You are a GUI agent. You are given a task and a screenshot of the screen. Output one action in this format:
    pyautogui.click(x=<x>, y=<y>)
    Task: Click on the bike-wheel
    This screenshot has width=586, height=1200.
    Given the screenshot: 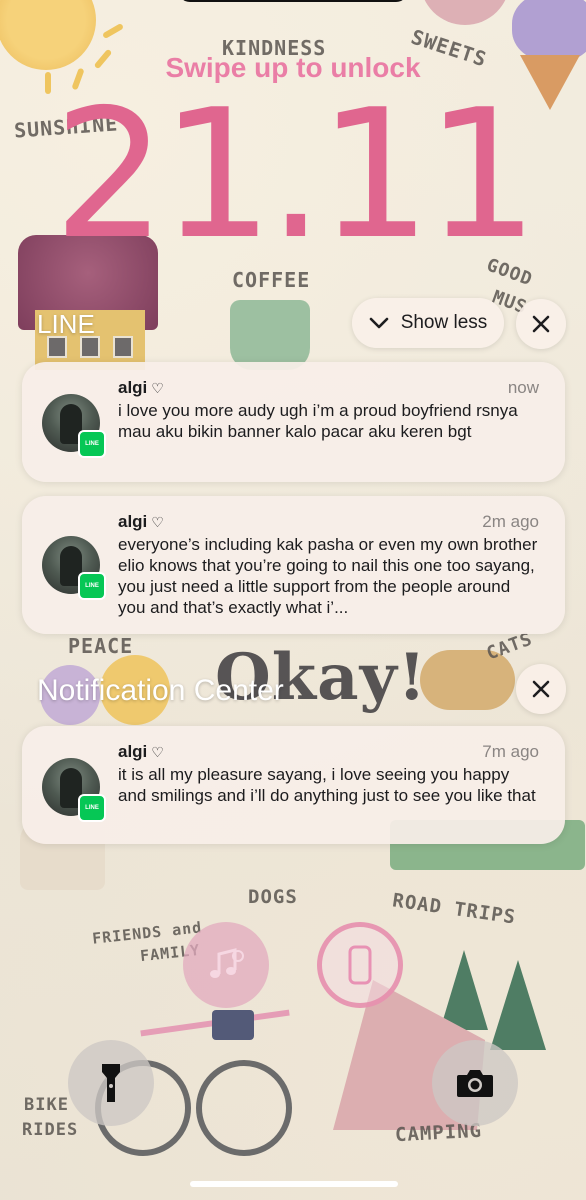 What is the action you would take?
    pyautogui.click(x=244, y=1108)
    